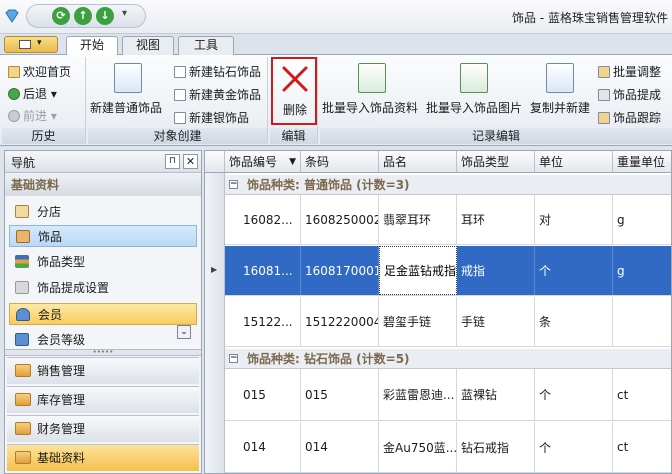 The image size is (672, 474). I want to click on welcome-button: 欢迎首页, so click(39, 71).